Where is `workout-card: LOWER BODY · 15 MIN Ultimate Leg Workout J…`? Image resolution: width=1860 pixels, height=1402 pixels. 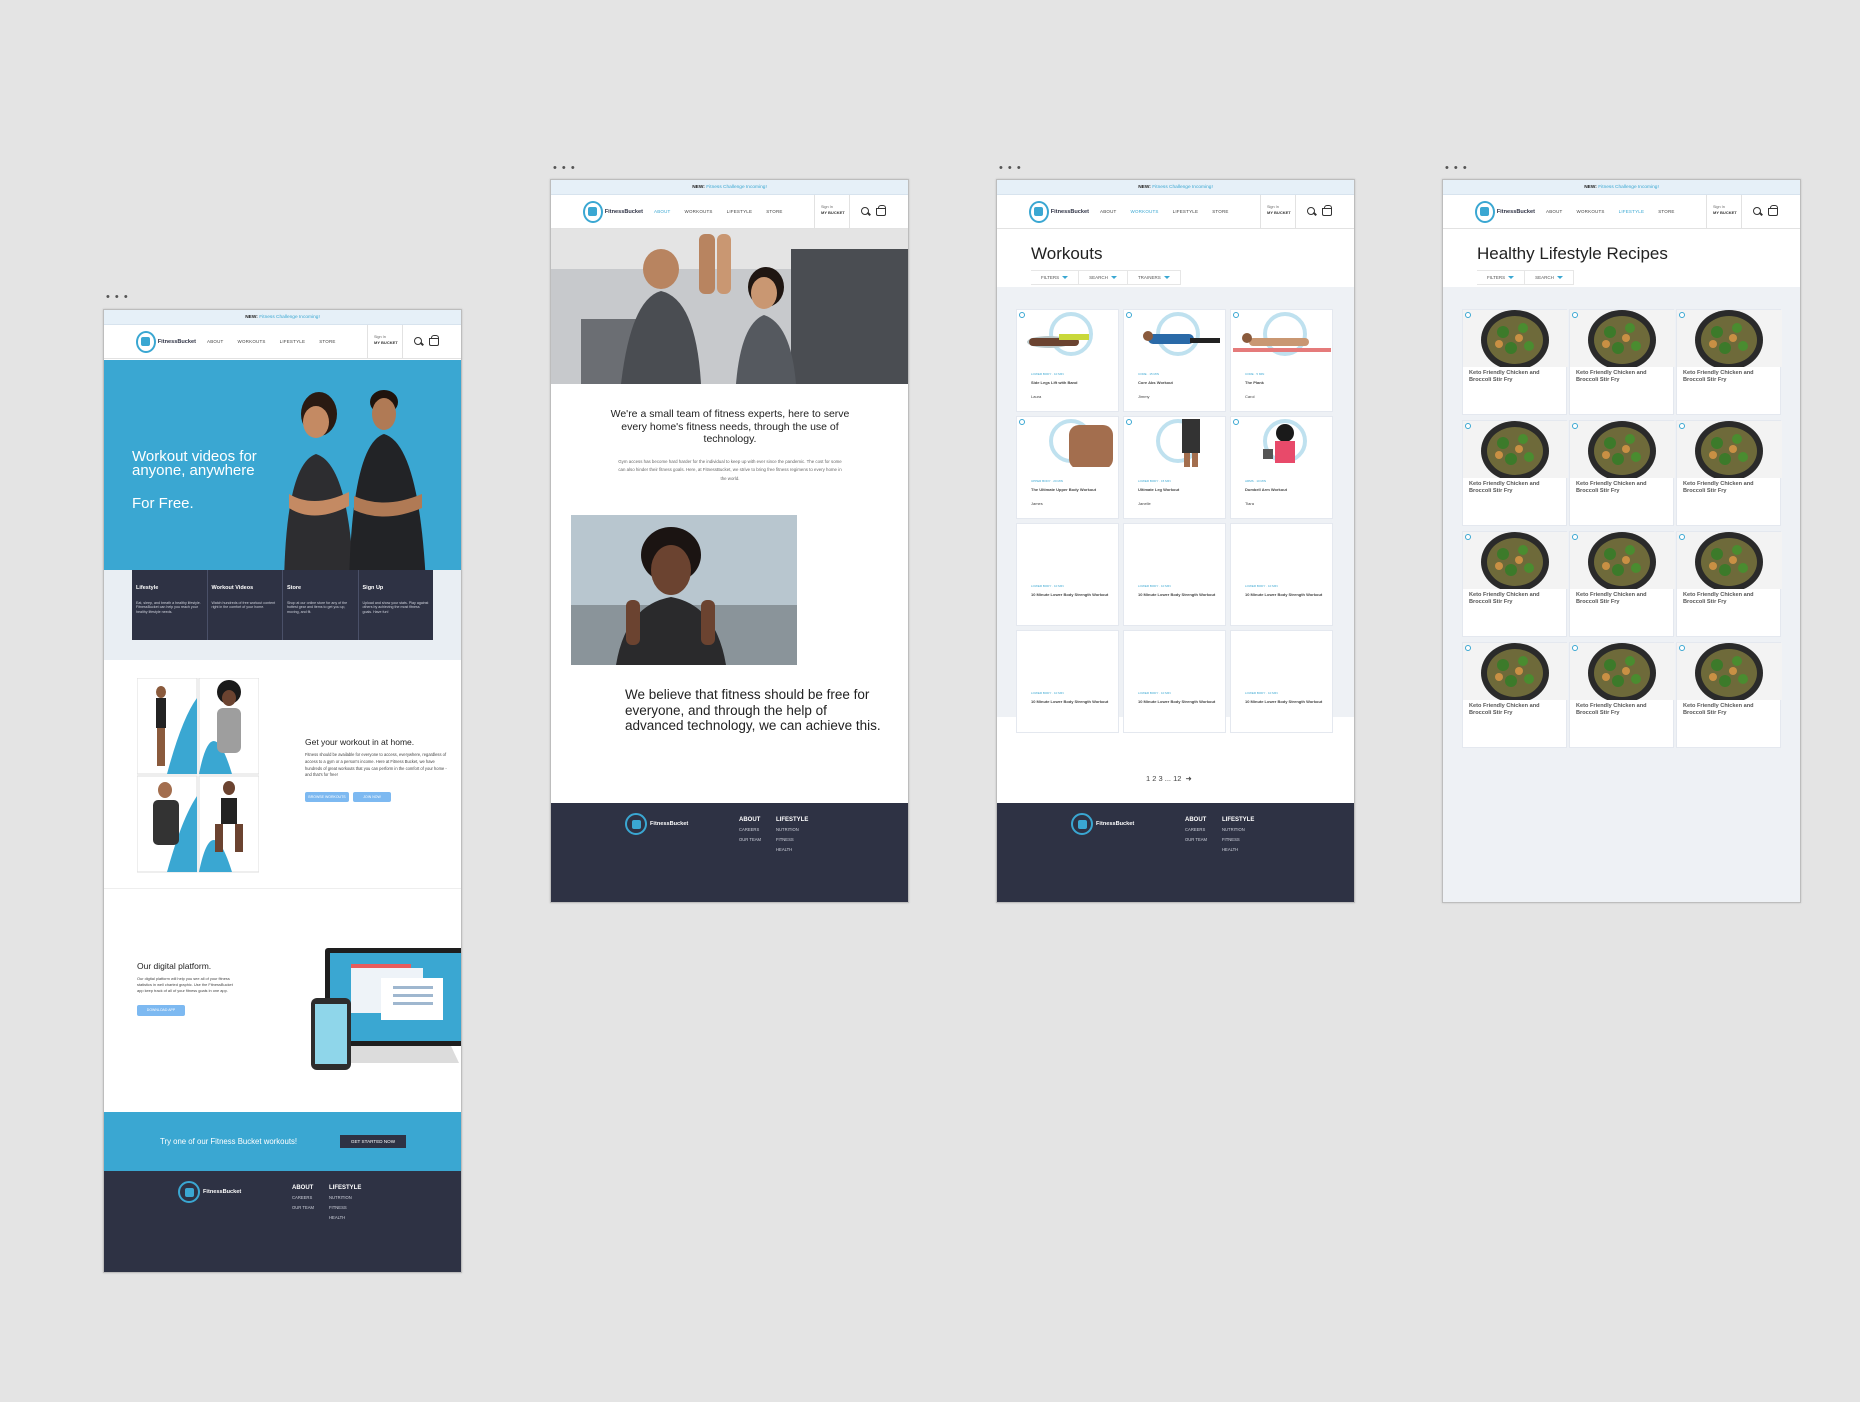
workout-card: LOWER BODY · 15 MIN Ultimate Leg Workout J… is located at coordinates (1174, 467).